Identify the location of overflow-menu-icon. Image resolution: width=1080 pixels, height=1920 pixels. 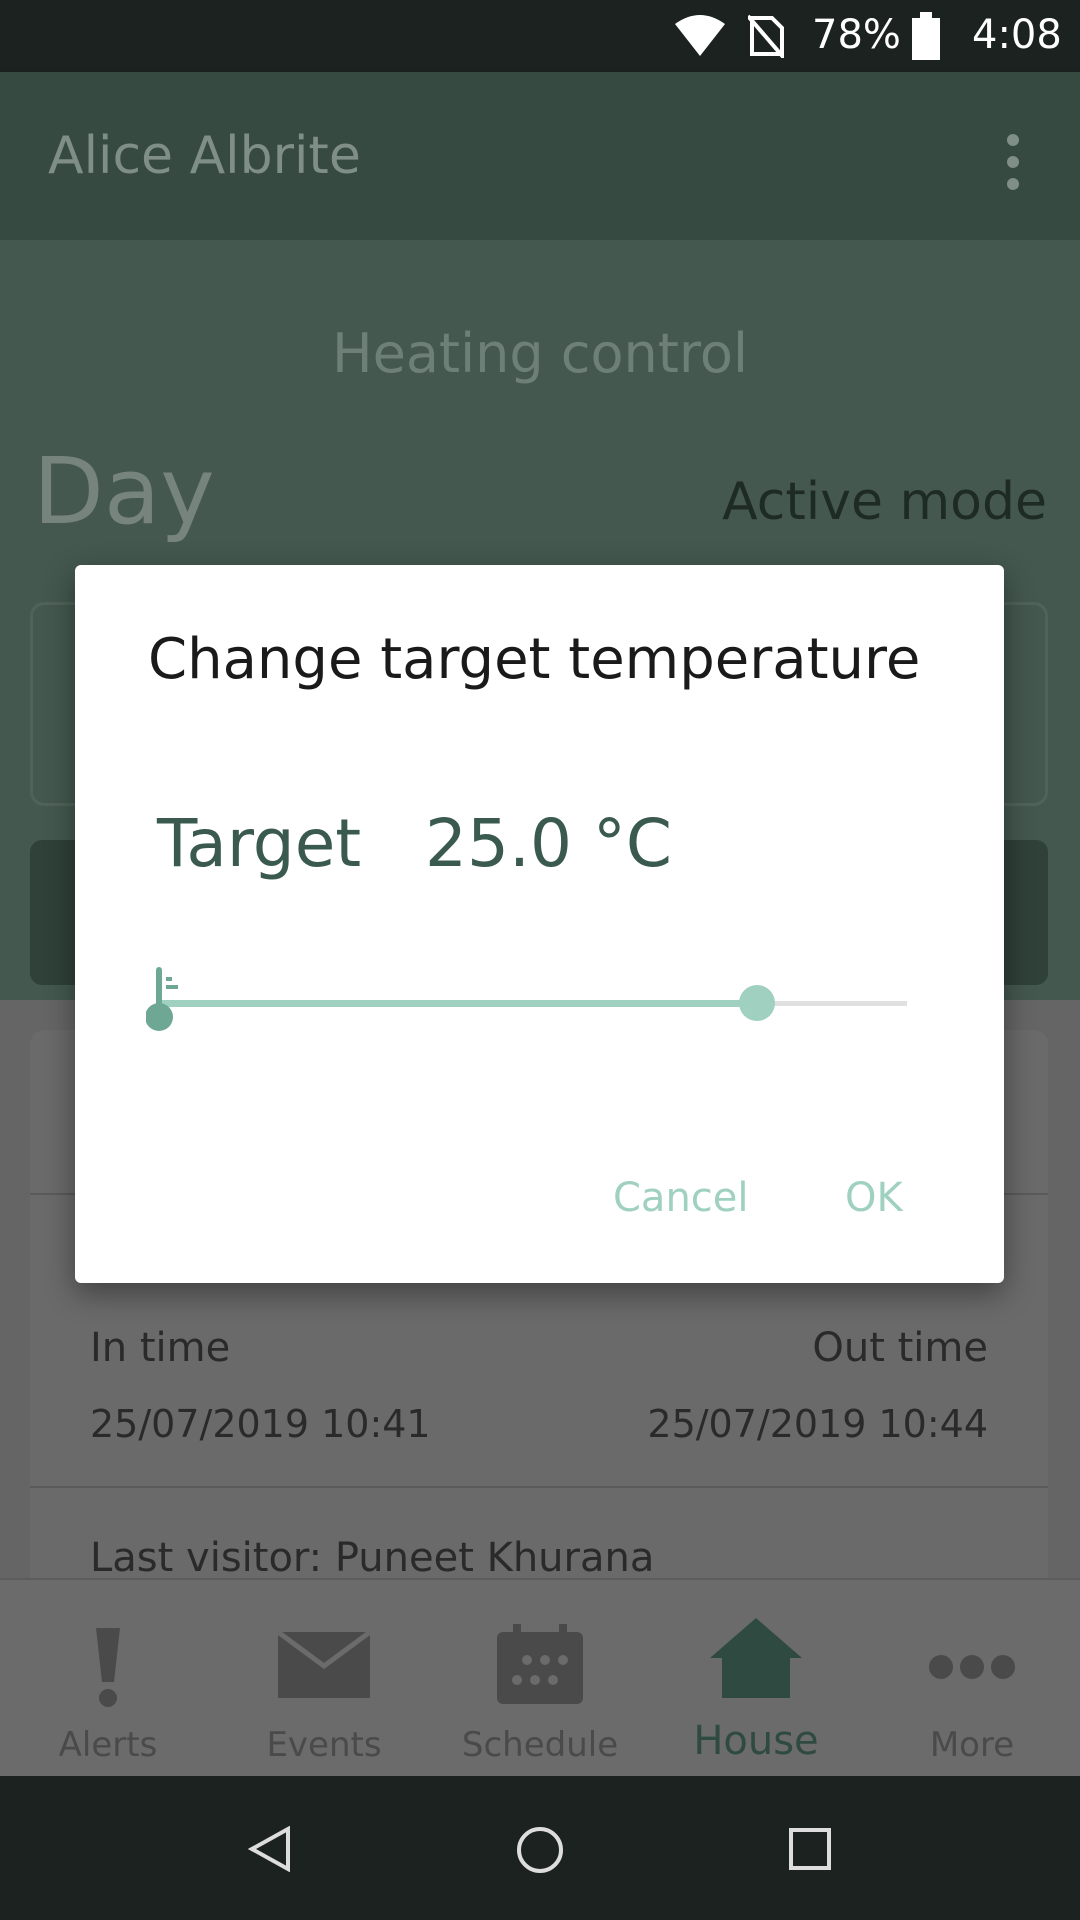
(1013, 162).